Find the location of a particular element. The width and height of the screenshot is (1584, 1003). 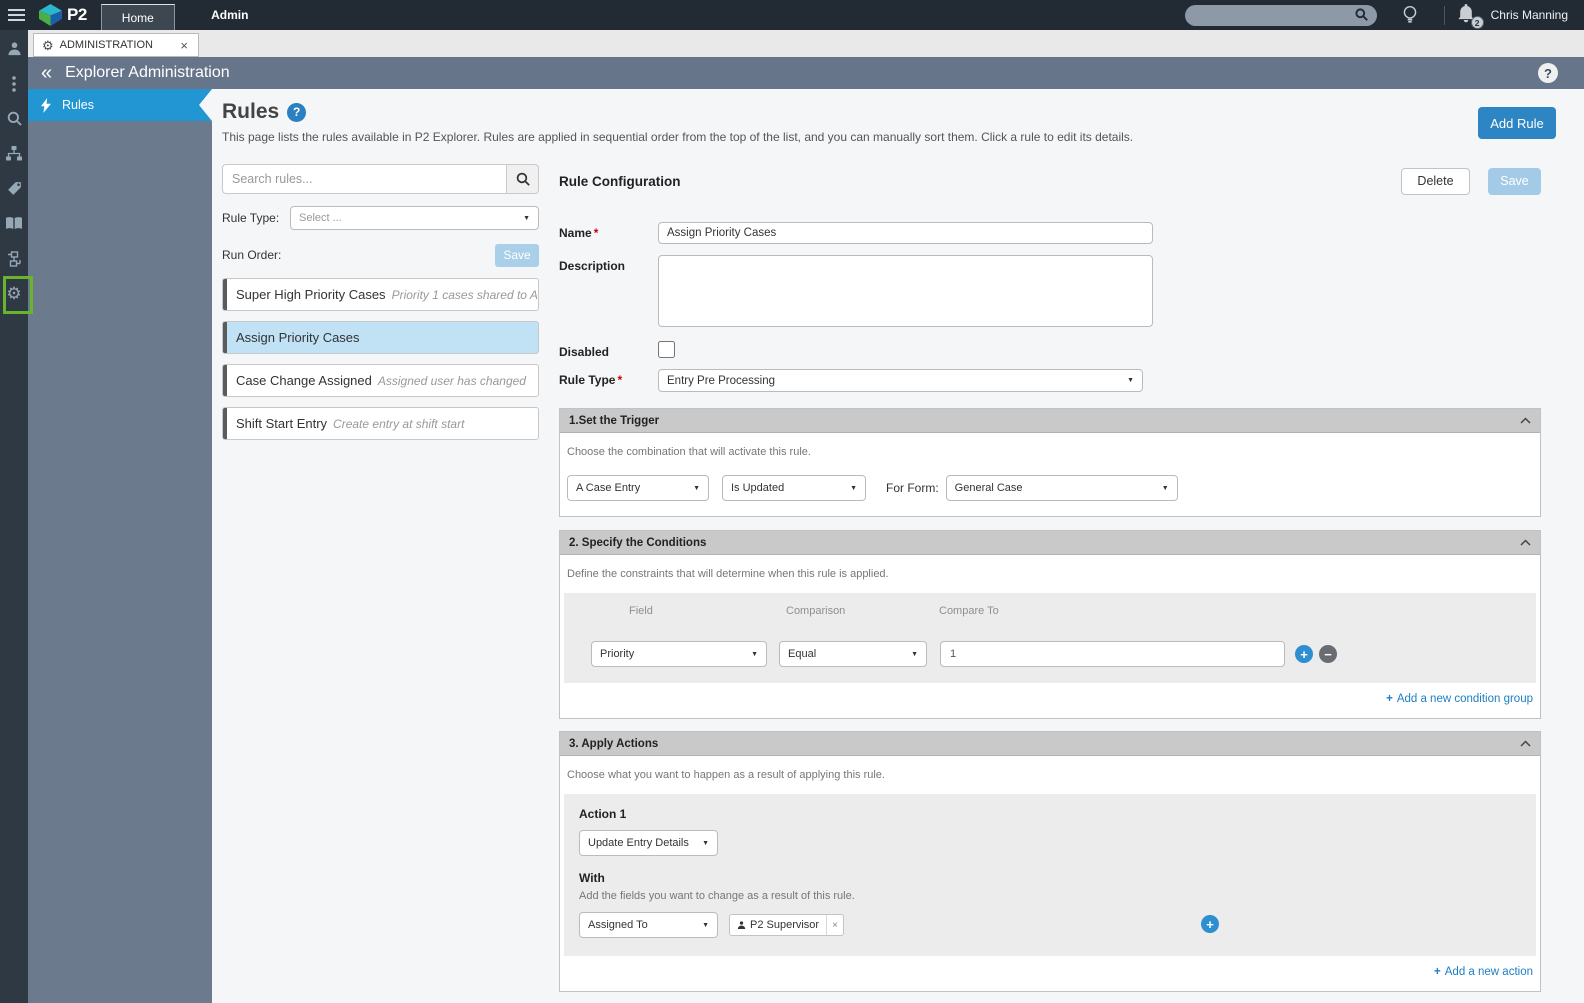

page-title: Rules is located at coordinates (251, 111).